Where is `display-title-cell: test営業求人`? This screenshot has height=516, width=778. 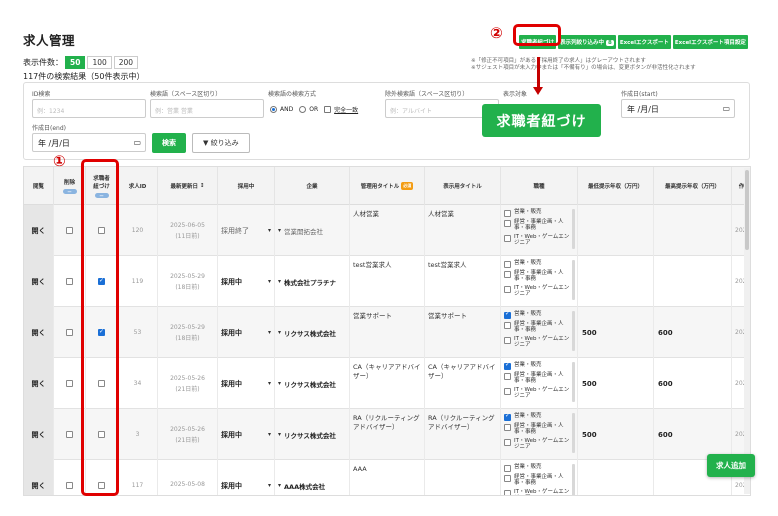
display-title-cell: test営業求人 is located at coordinates (463, 281).